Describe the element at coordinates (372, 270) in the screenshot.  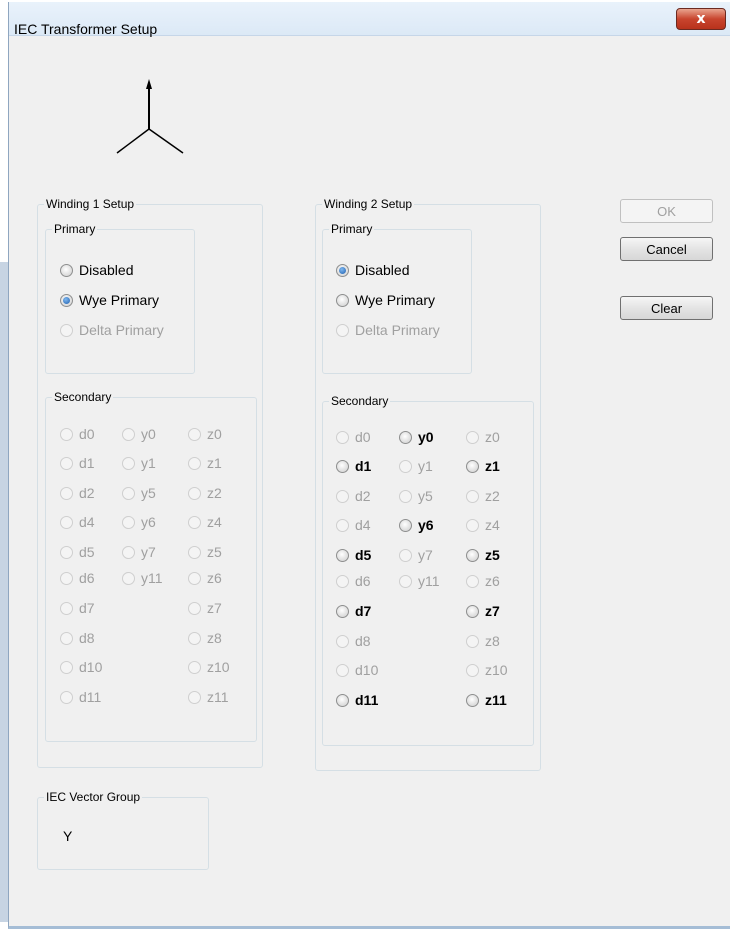
I see `winding2-primary-option: Disabled` at that location.